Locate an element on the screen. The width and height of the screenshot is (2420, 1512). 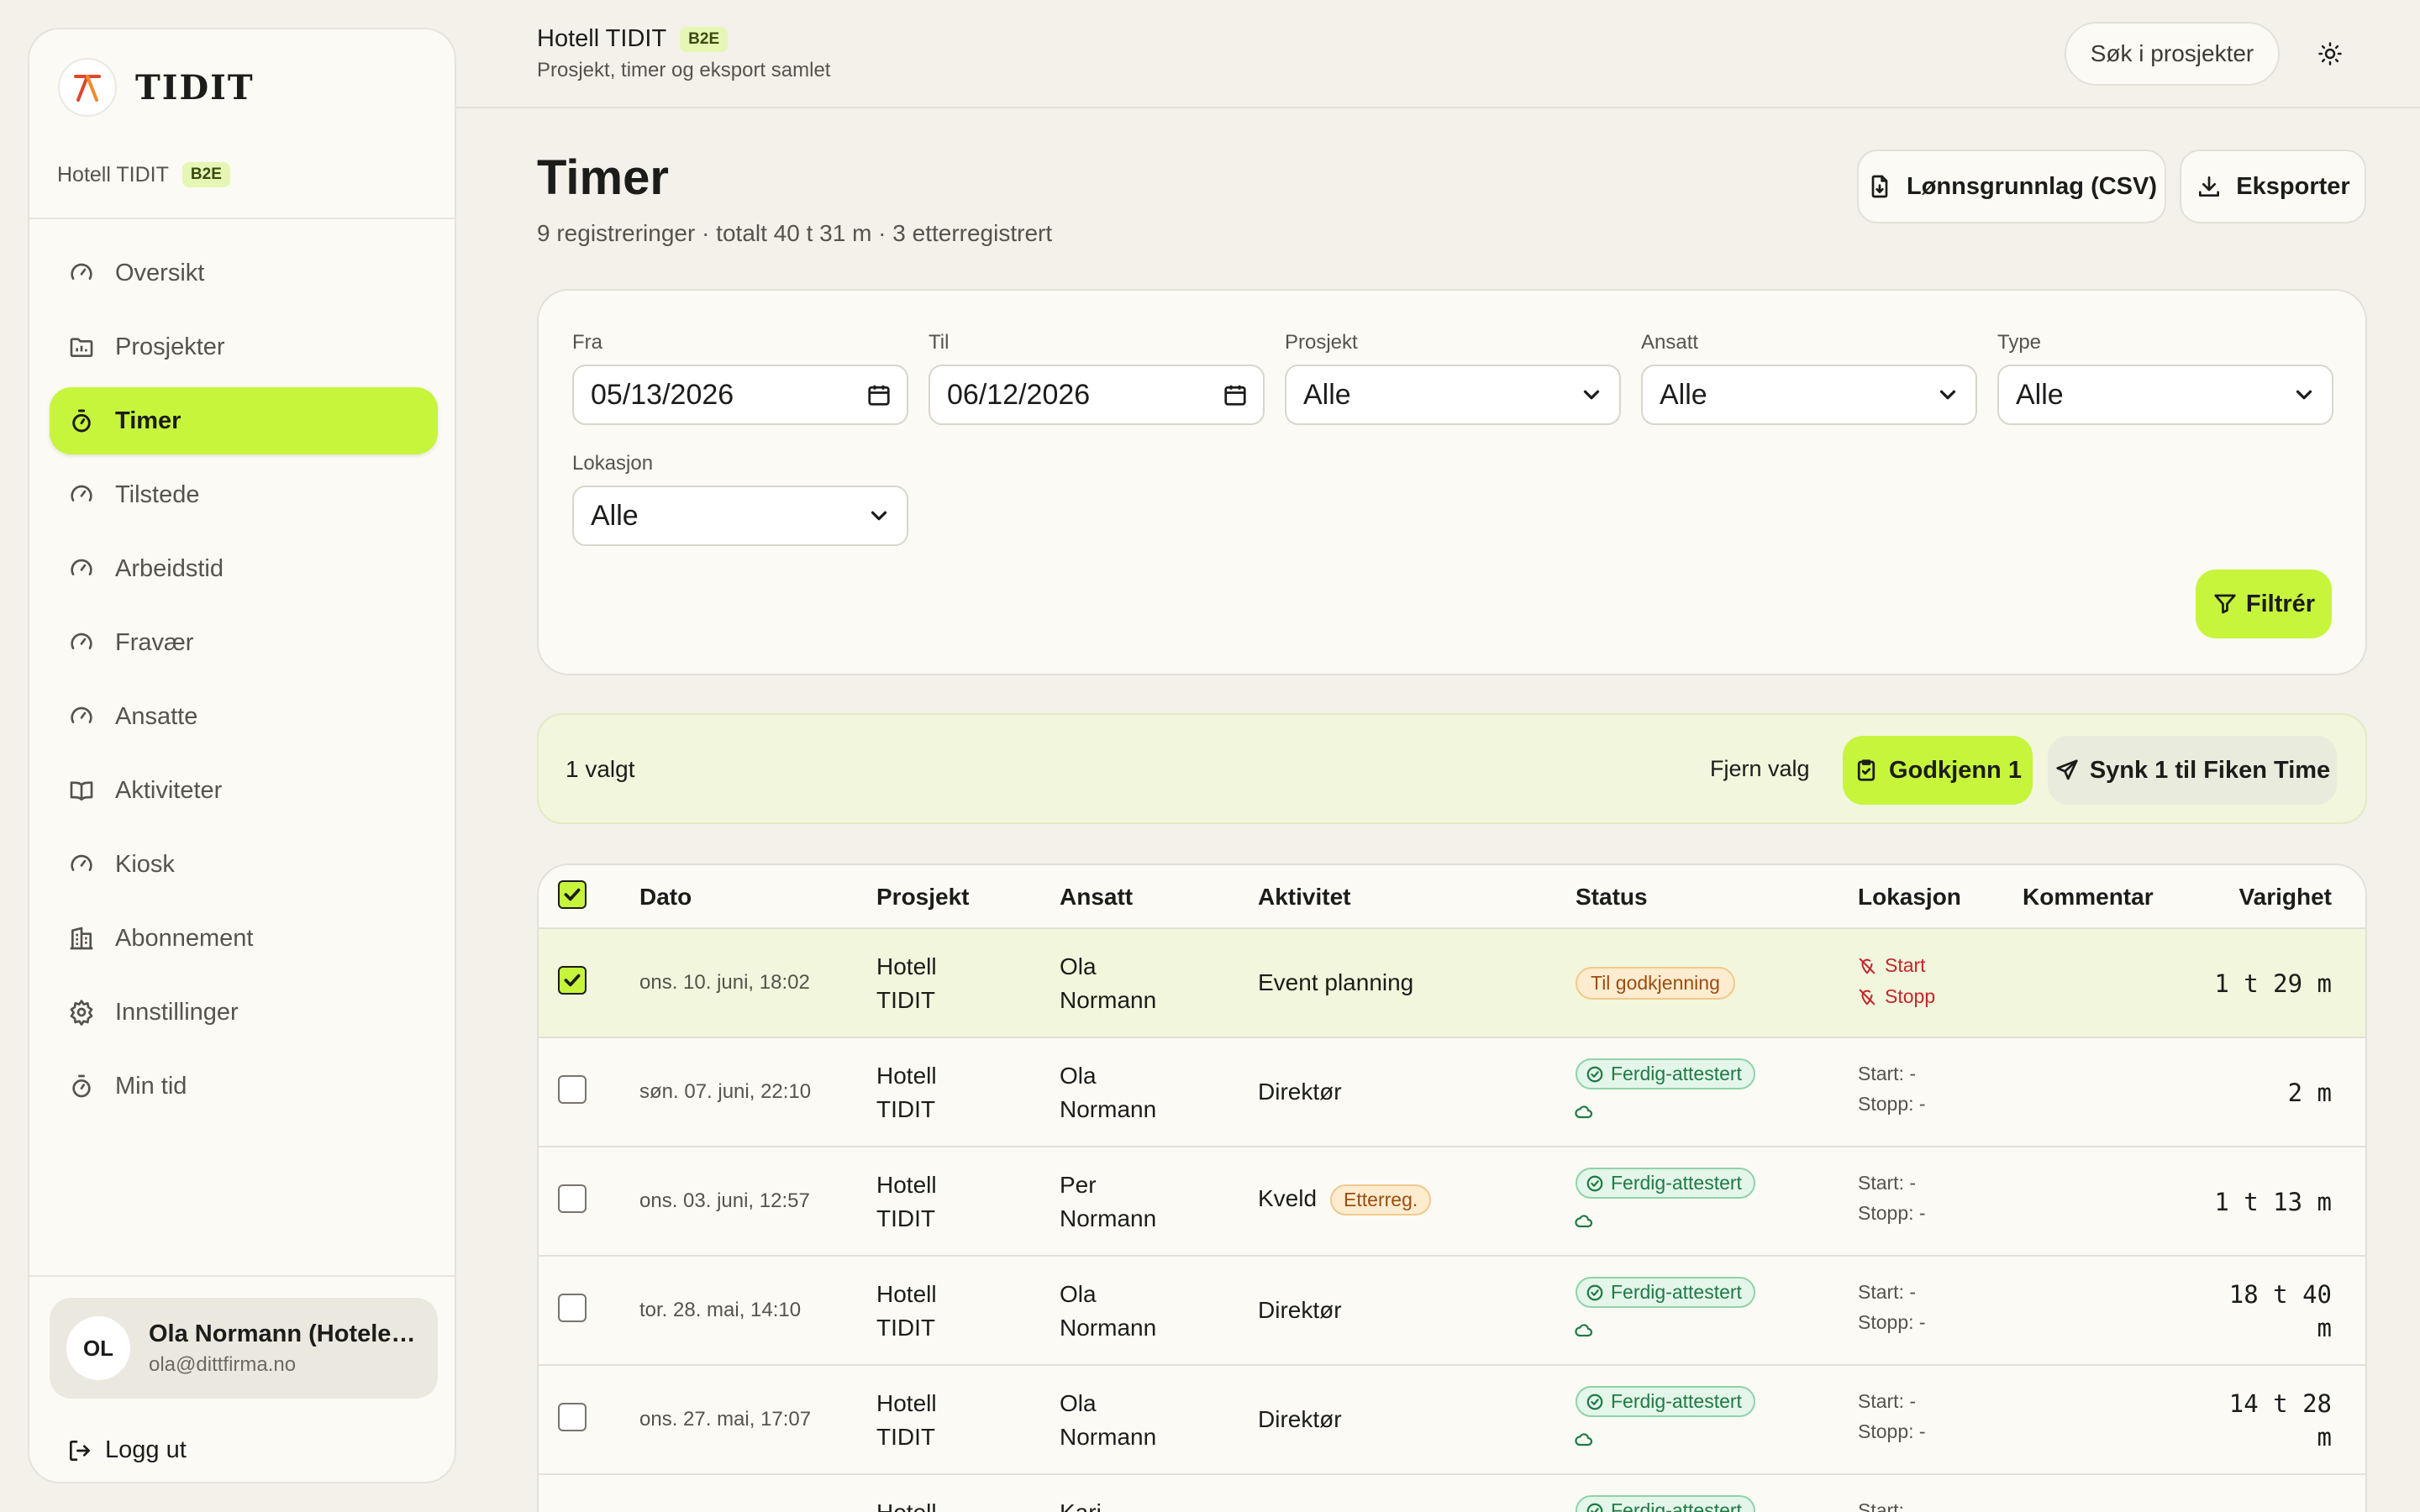
location-start-label: Start: is located at coordinates (1881, 1505).